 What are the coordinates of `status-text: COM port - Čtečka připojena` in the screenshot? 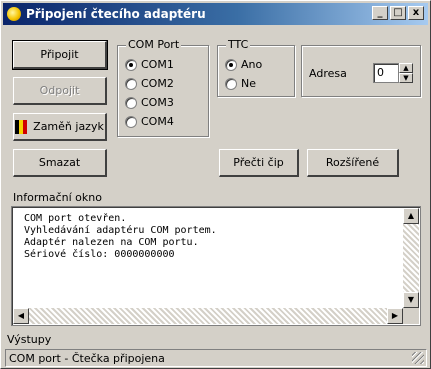 It's located at (87, 358).